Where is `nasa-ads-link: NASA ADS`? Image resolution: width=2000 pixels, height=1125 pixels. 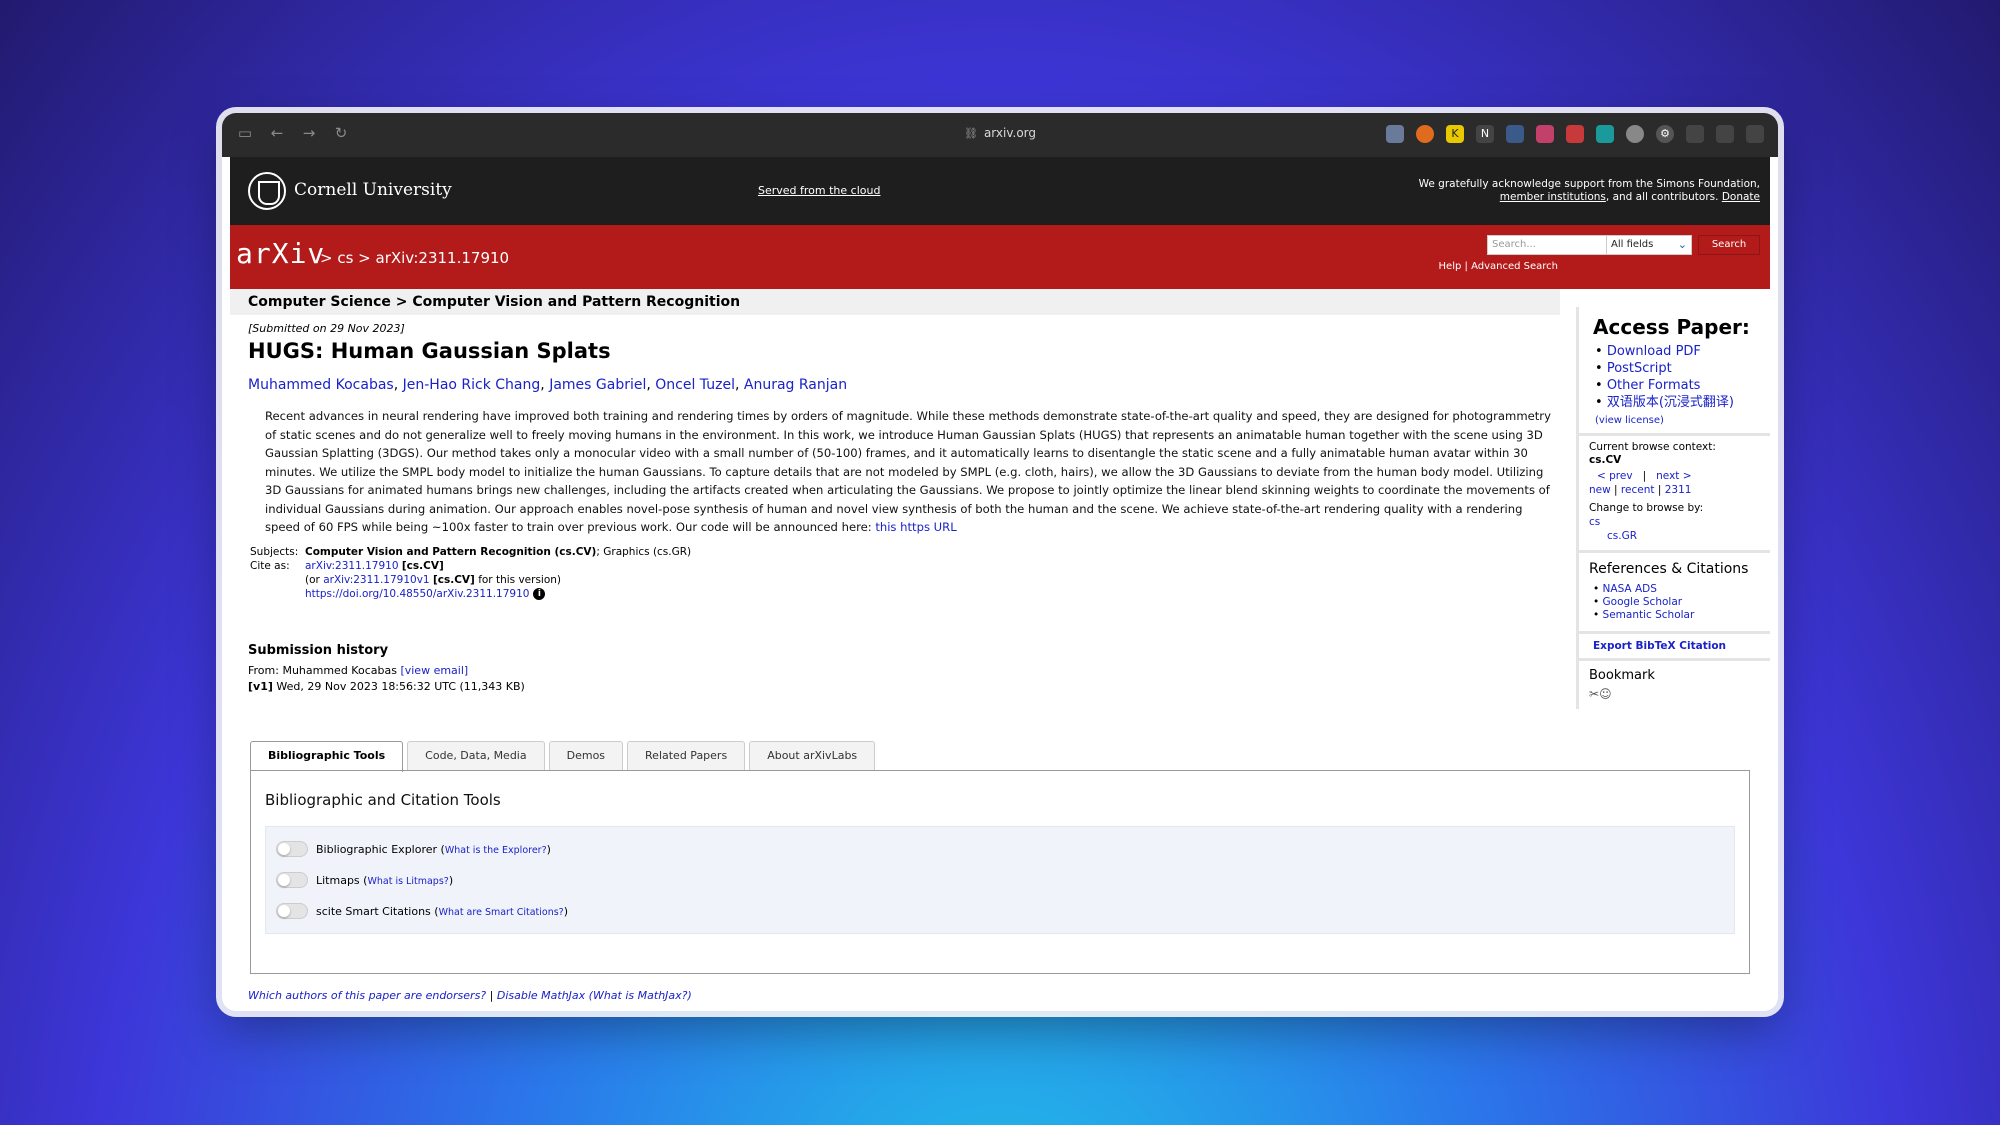 nasa-ads-link: NASA ADS is located at coordinates (1643, 589).